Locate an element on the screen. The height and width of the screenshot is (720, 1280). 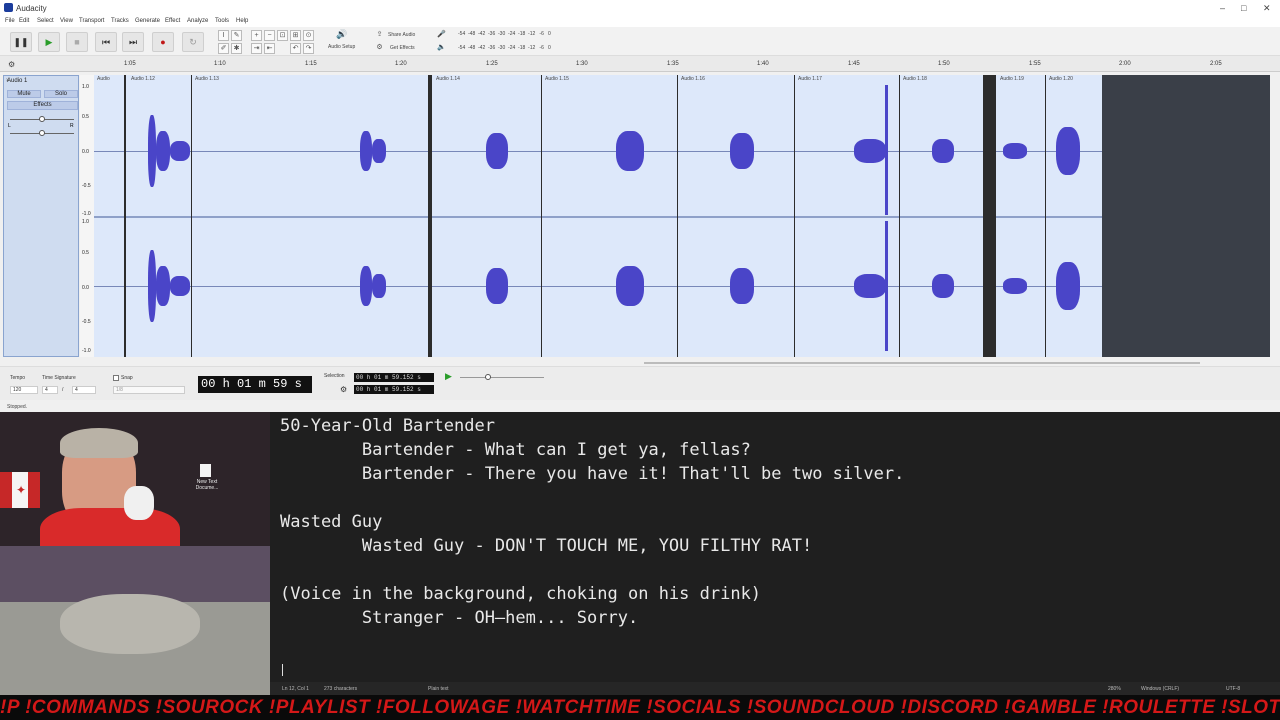
clip-name: Audio 1.19 is located at coordinates (1012, 79).